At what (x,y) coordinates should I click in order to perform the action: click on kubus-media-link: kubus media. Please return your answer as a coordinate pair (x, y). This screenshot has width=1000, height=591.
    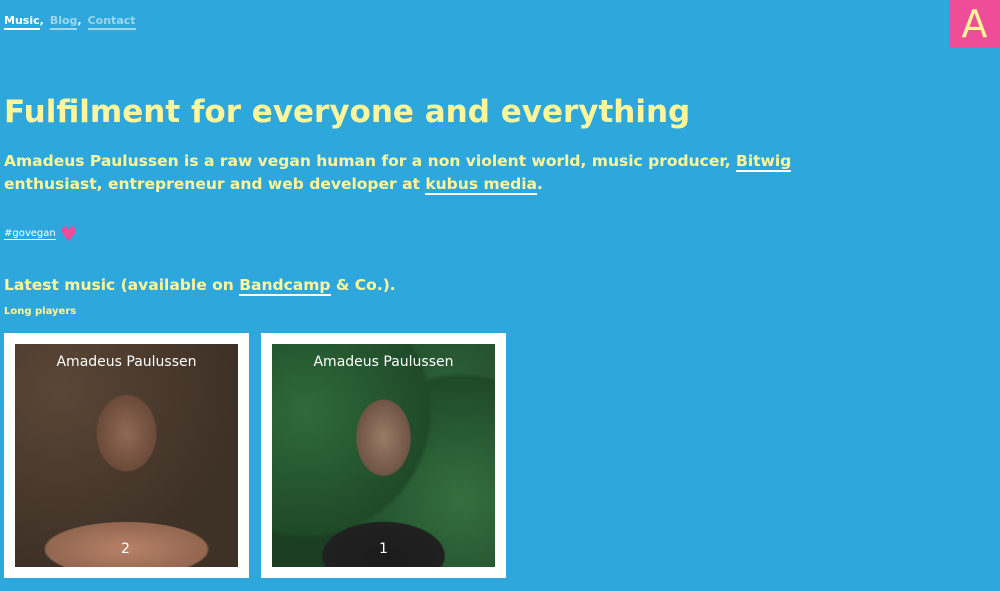
    Looking at the image, I should click on (481, 185).